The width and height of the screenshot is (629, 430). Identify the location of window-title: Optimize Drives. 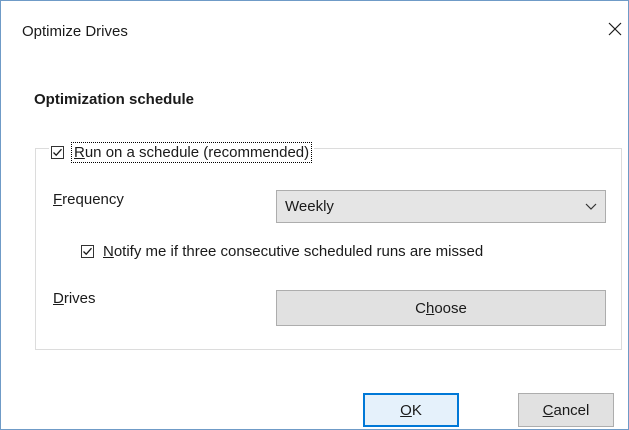
(75, 31).